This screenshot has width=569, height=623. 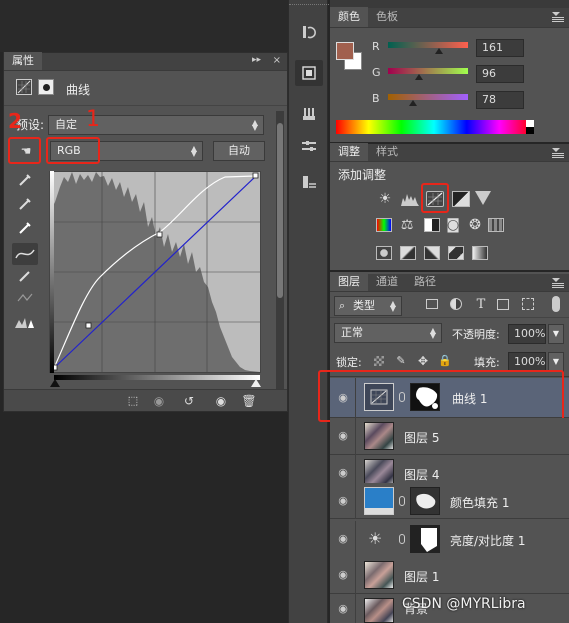 I want to click on collapse-icon: ▸▸, so click(x=256, y=60).